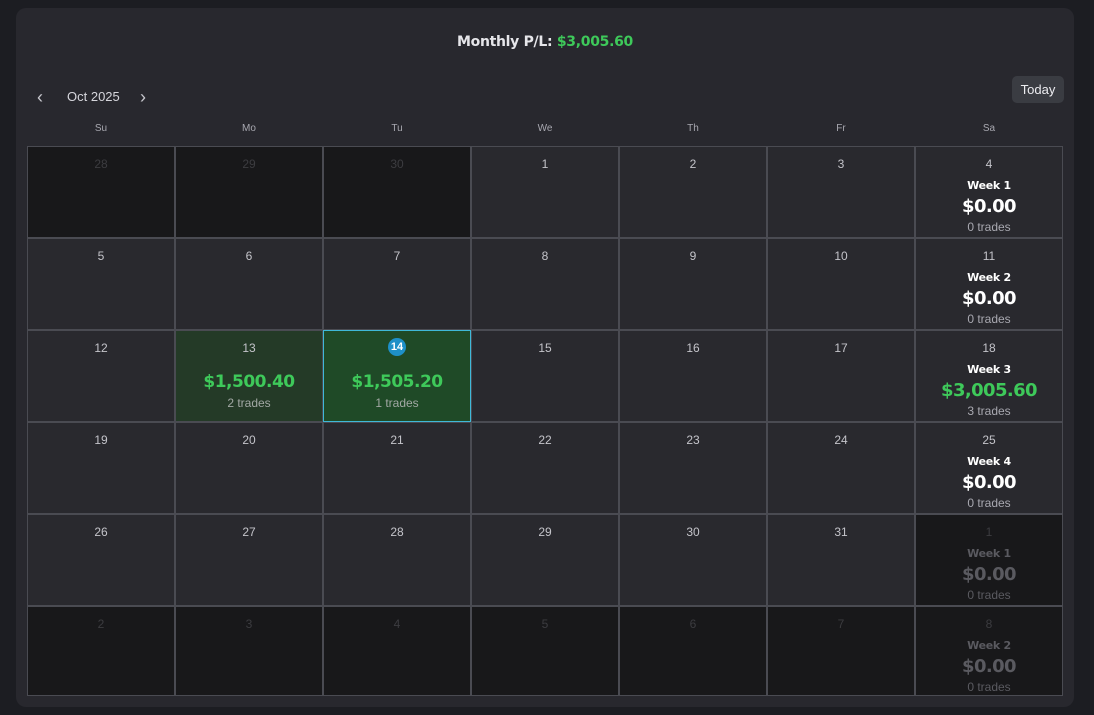 Image resolution: width=1094 pixels, height=715 pixels. What do you see at coordinates (841, 440) in the screenshot?
I see `day-number: 24` at bounding box center [841, 440].